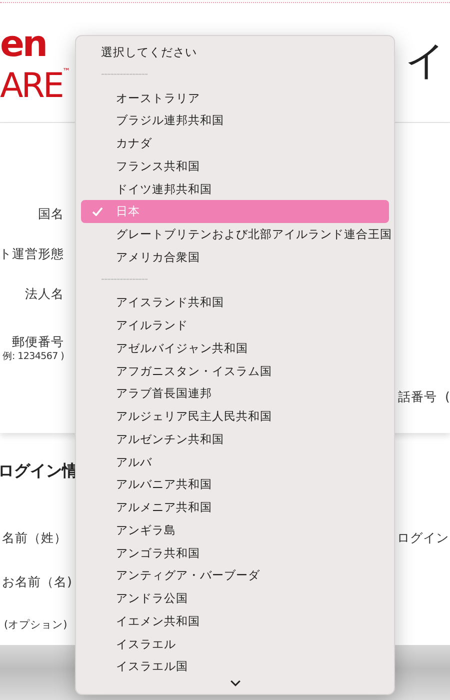  I want to click on menu-item: アルバニア共和国, so click(235, 484).